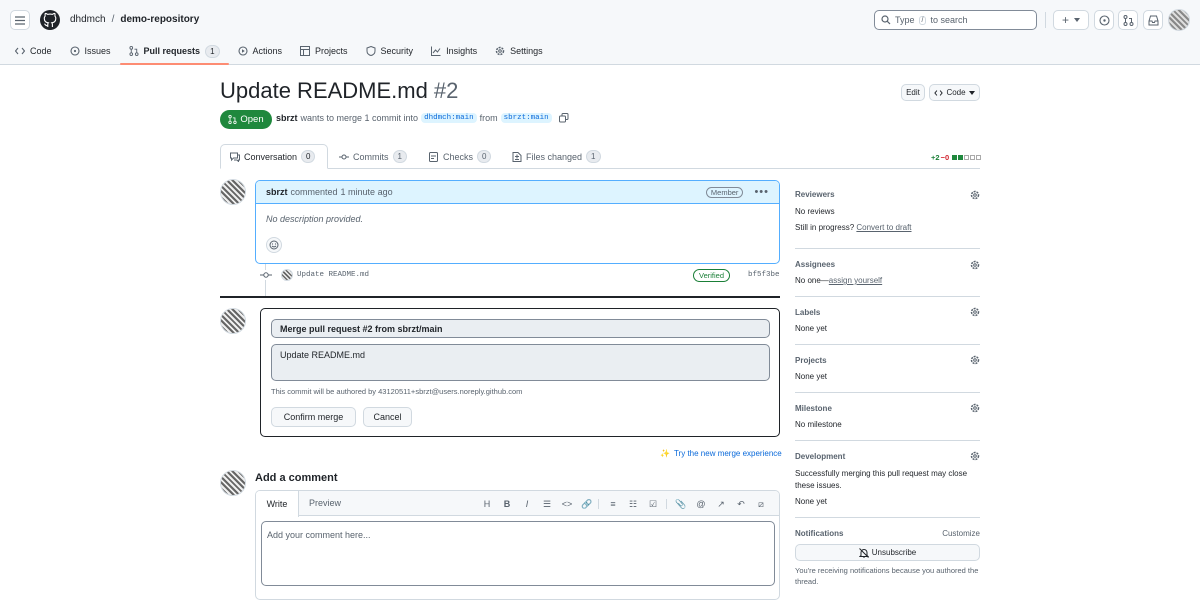 This screenshot has height=600, width=1200. What do you see at coordinates (681, 504) in the screenshot?
I see `attach-icon: 📎` at bounding box center [681, 504].